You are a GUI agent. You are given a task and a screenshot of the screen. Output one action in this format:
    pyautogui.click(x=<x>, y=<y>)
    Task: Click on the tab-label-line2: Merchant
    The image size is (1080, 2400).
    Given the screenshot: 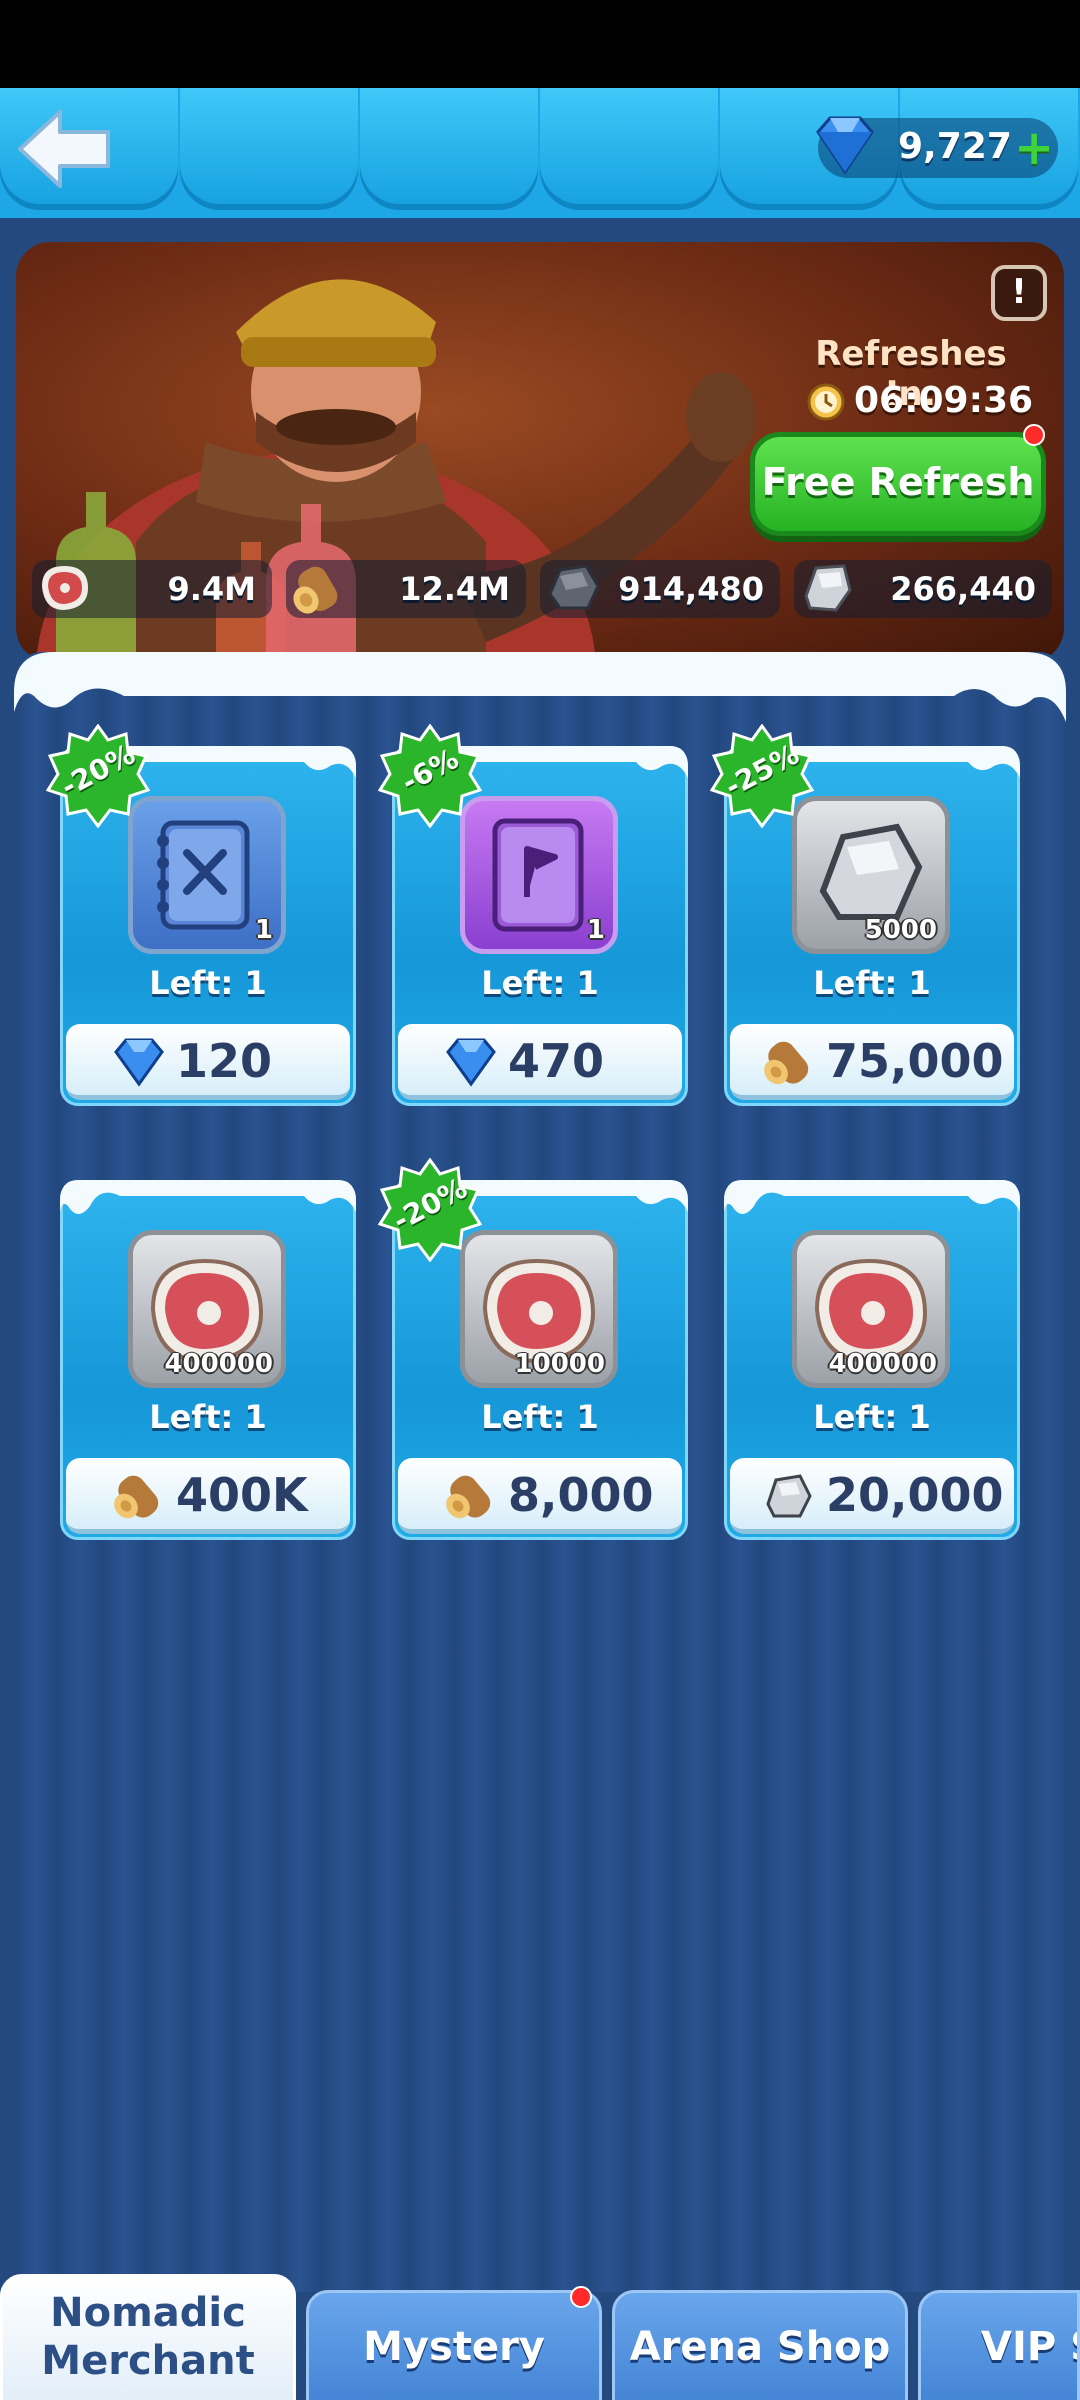 What is the action you would take?
    pyautogui.click(x=148, y=2361)
    